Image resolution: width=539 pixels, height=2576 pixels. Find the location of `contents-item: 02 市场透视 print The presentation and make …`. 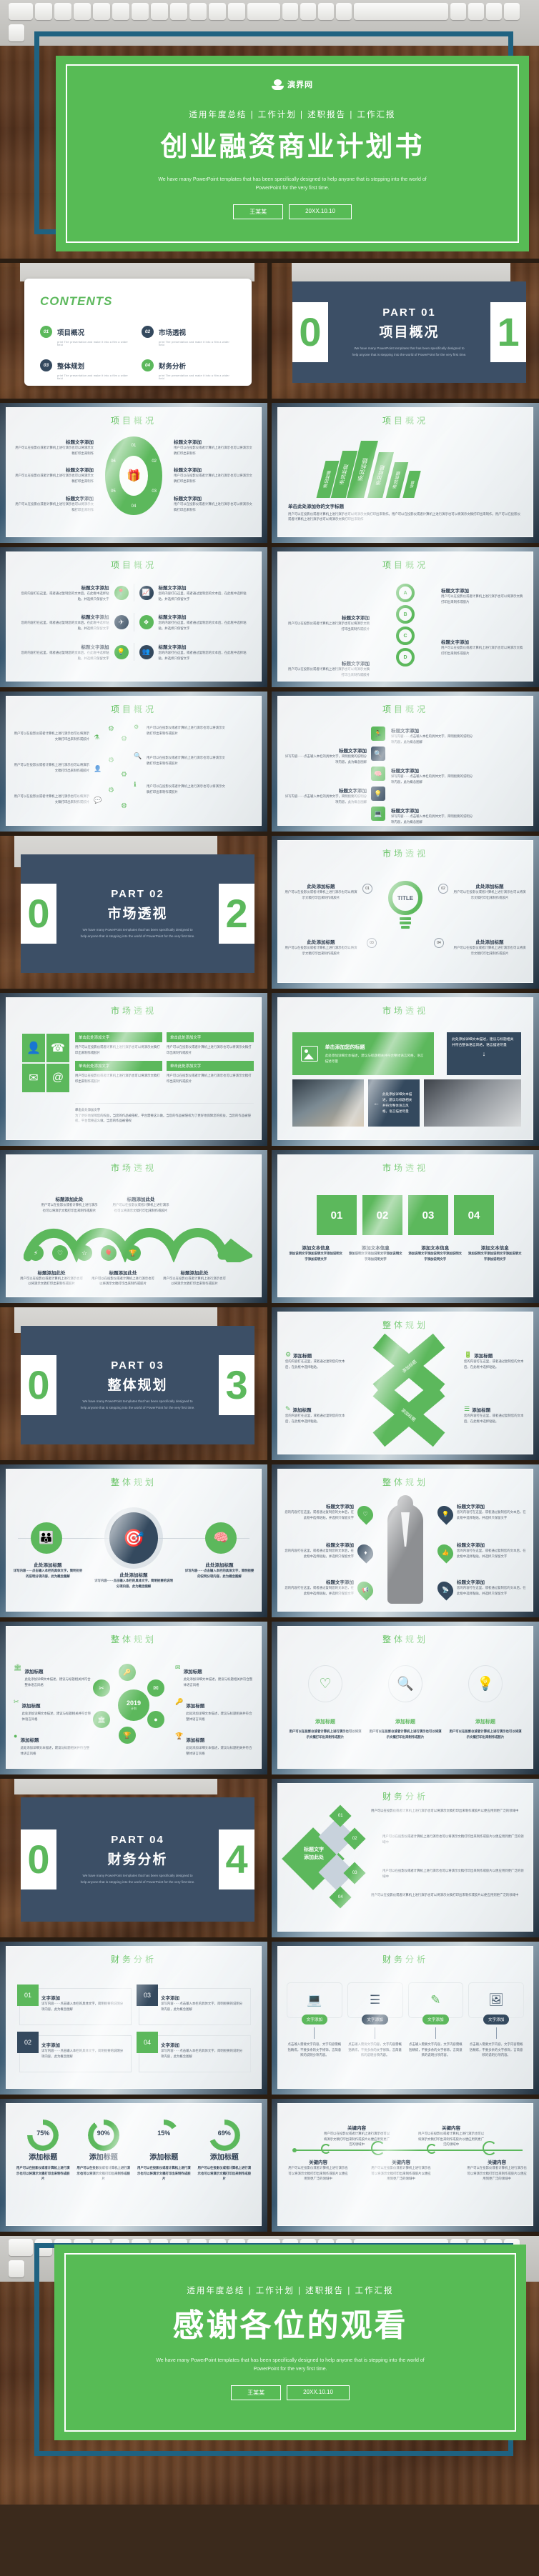

contents-item: 02 市场透视 print The presentation and make … is located at coordinates (189, 336).